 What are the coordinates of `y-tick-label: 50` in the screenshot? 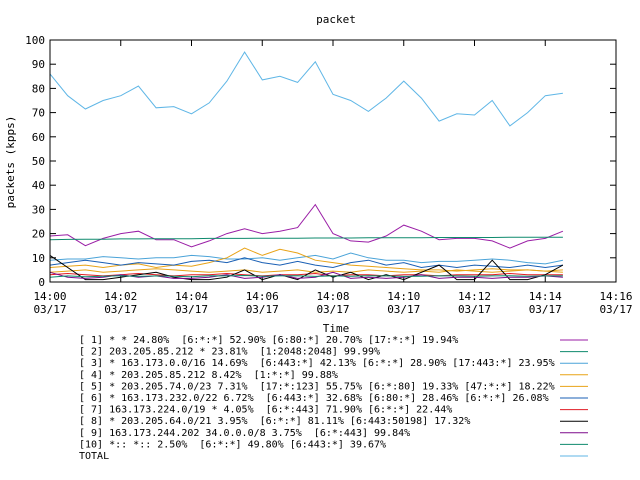 It's located at (38, 161).